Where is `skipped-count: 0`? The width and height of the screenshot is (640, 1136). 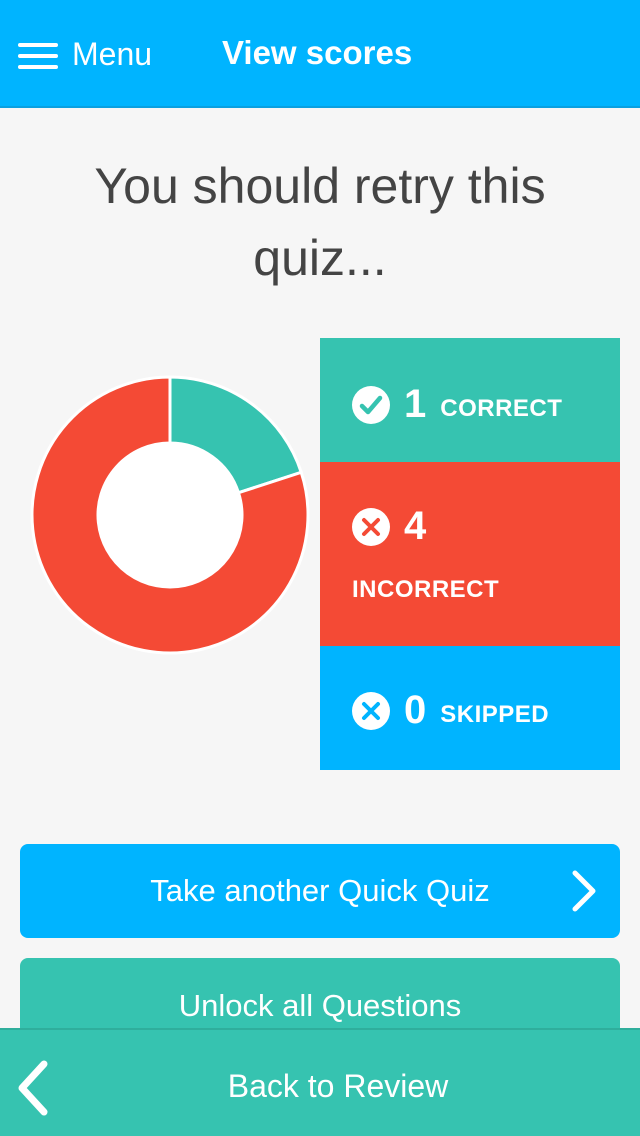
skipped-count: 0 is located at coordinates (415, 710).